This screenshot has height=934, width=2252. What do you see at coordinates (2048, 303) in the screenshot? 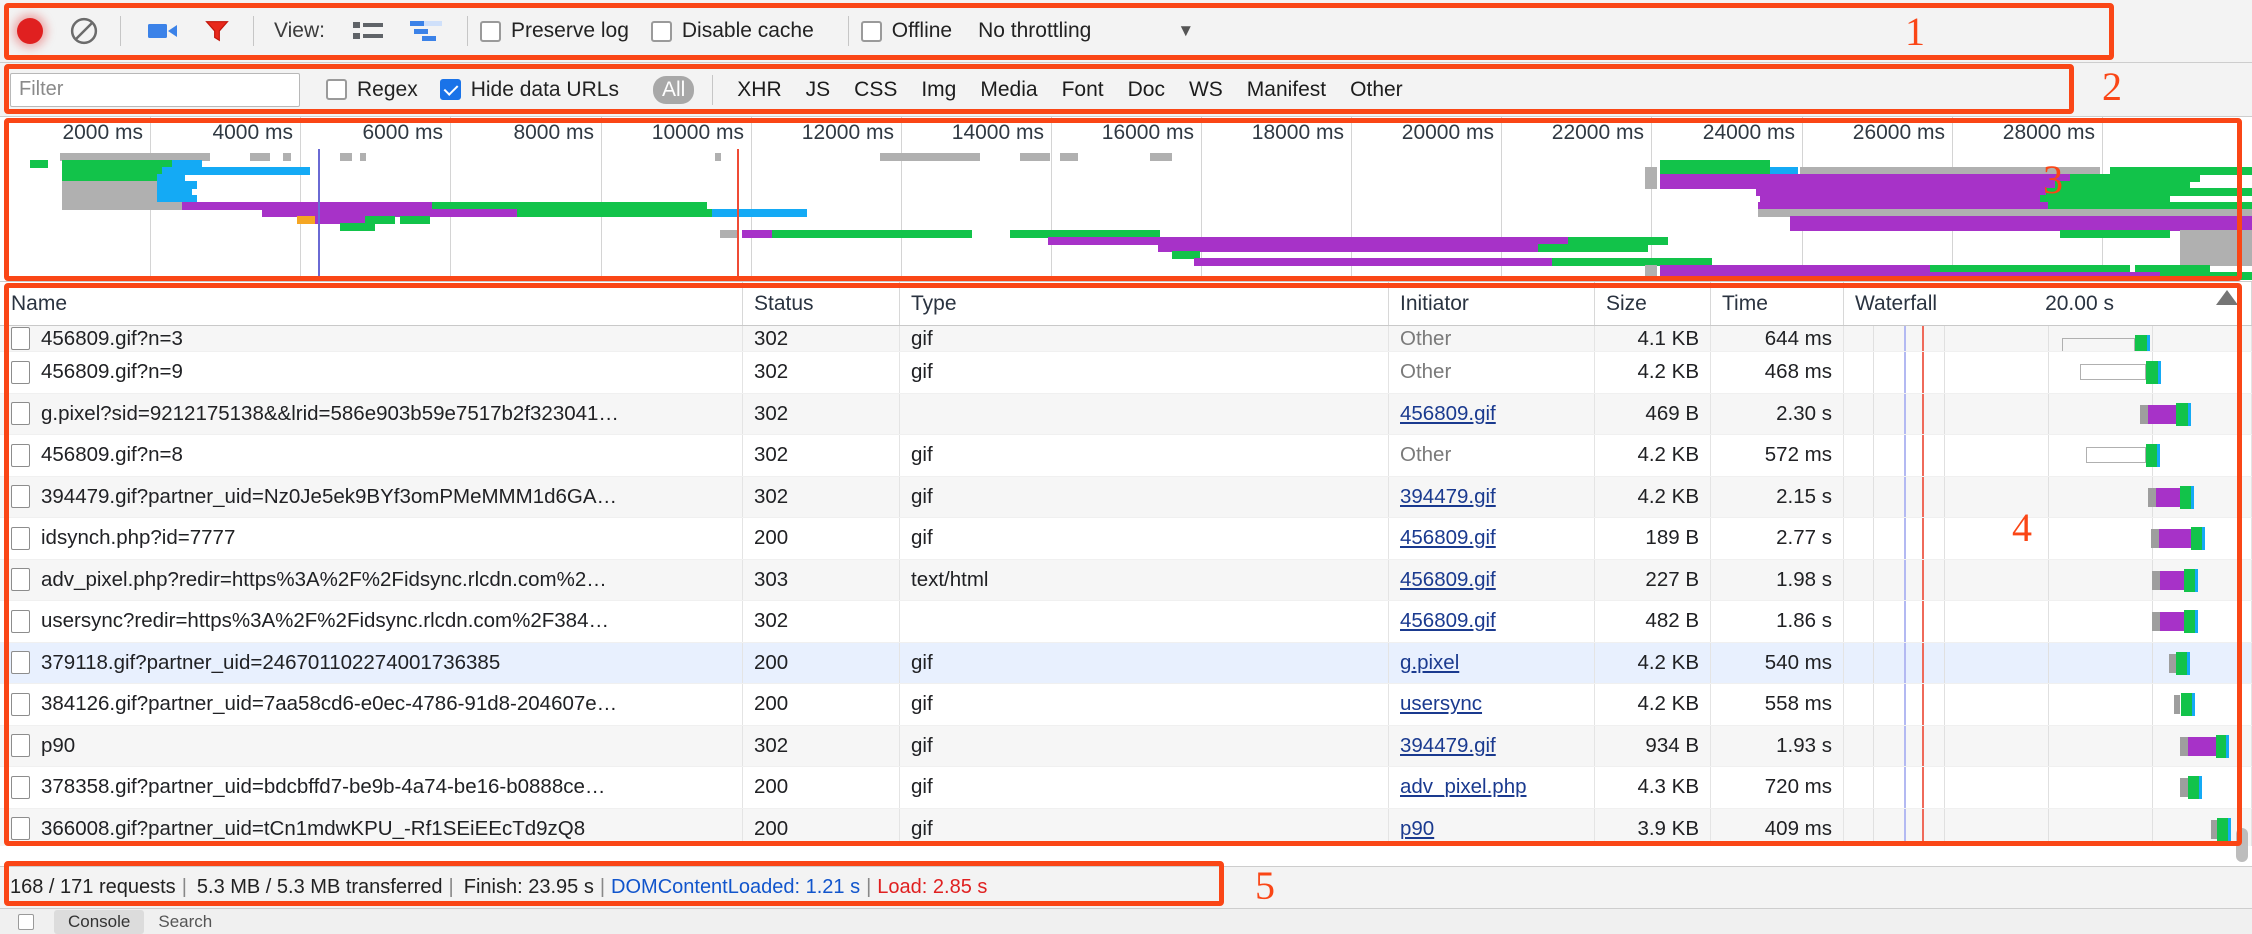
I see `column-header-waterfall: Waterfall 20.00 s` at bounding box center [2048, 303].